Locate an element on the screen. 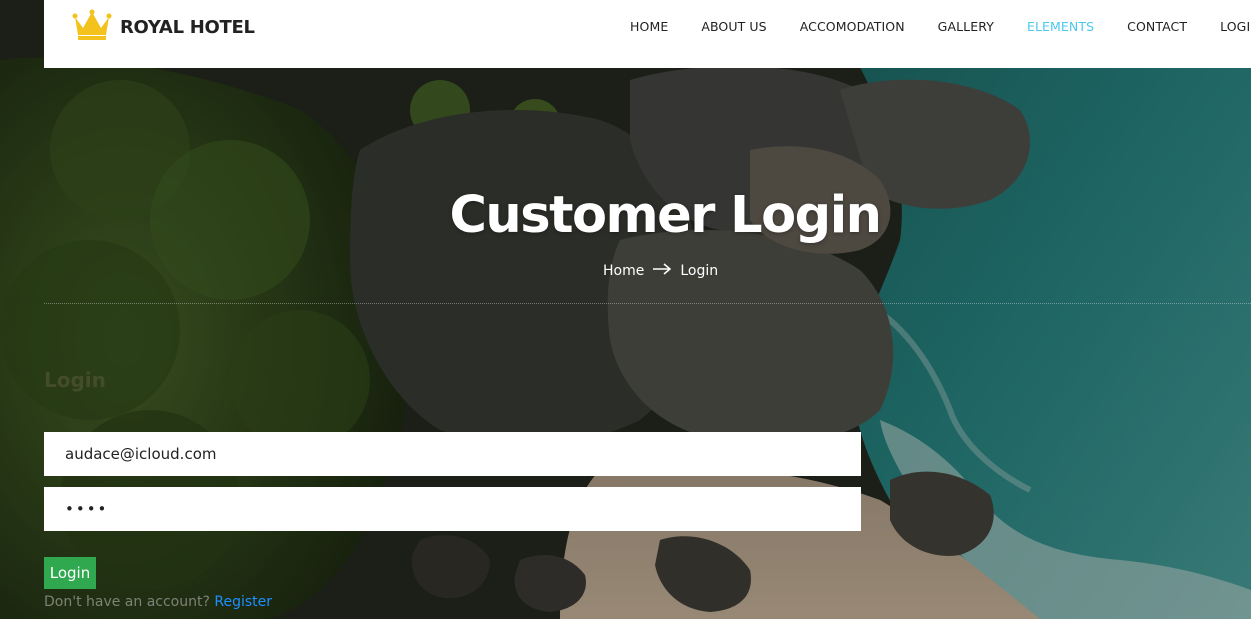 The width and height of the screenshot is (1251, 619). register-prompt: Don't have an account? Register is located at coordinates (158, 602).